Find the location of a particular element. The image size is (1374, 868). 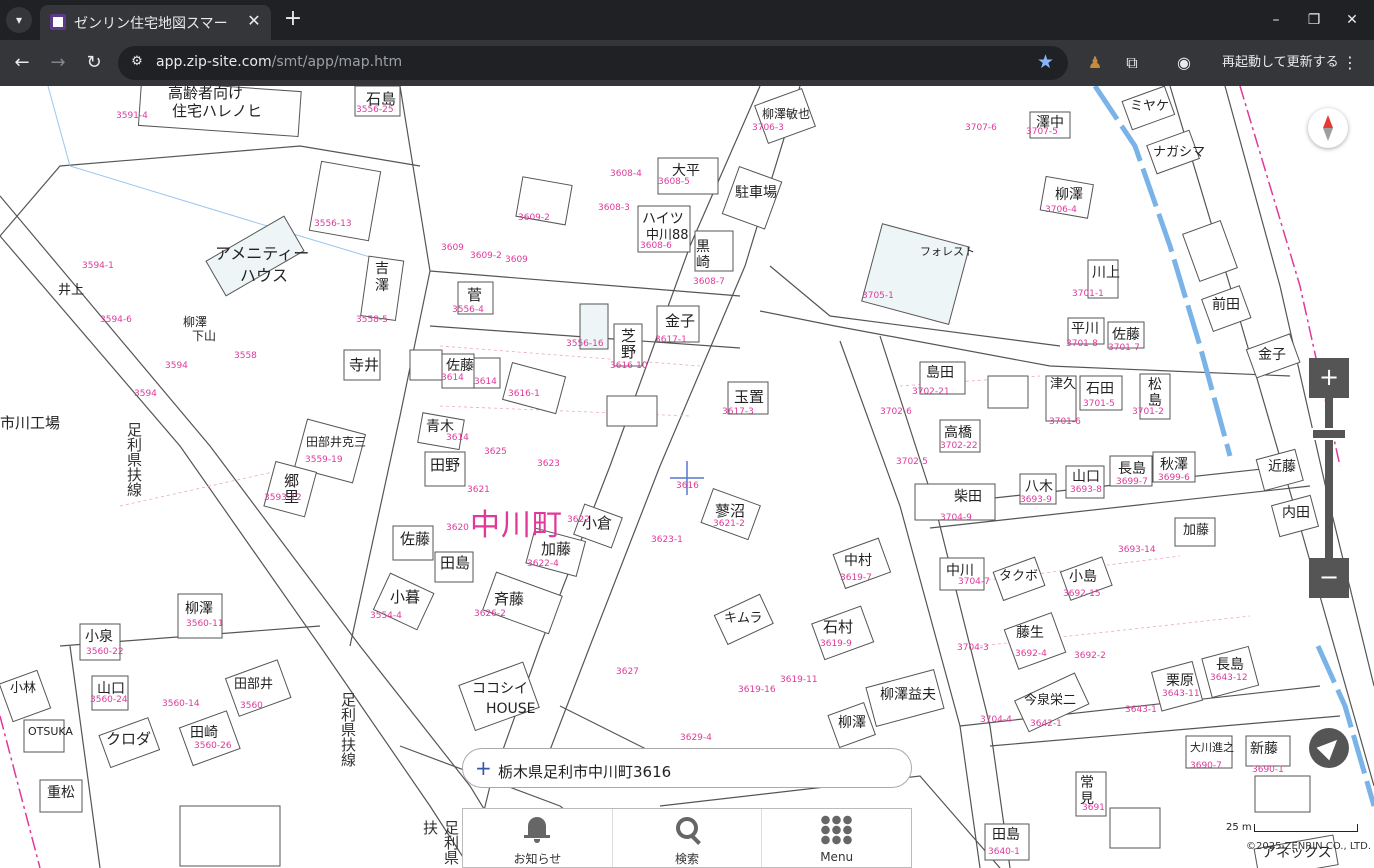

restart-label: 再起動して更新する is located at coordinates (1280, 62).